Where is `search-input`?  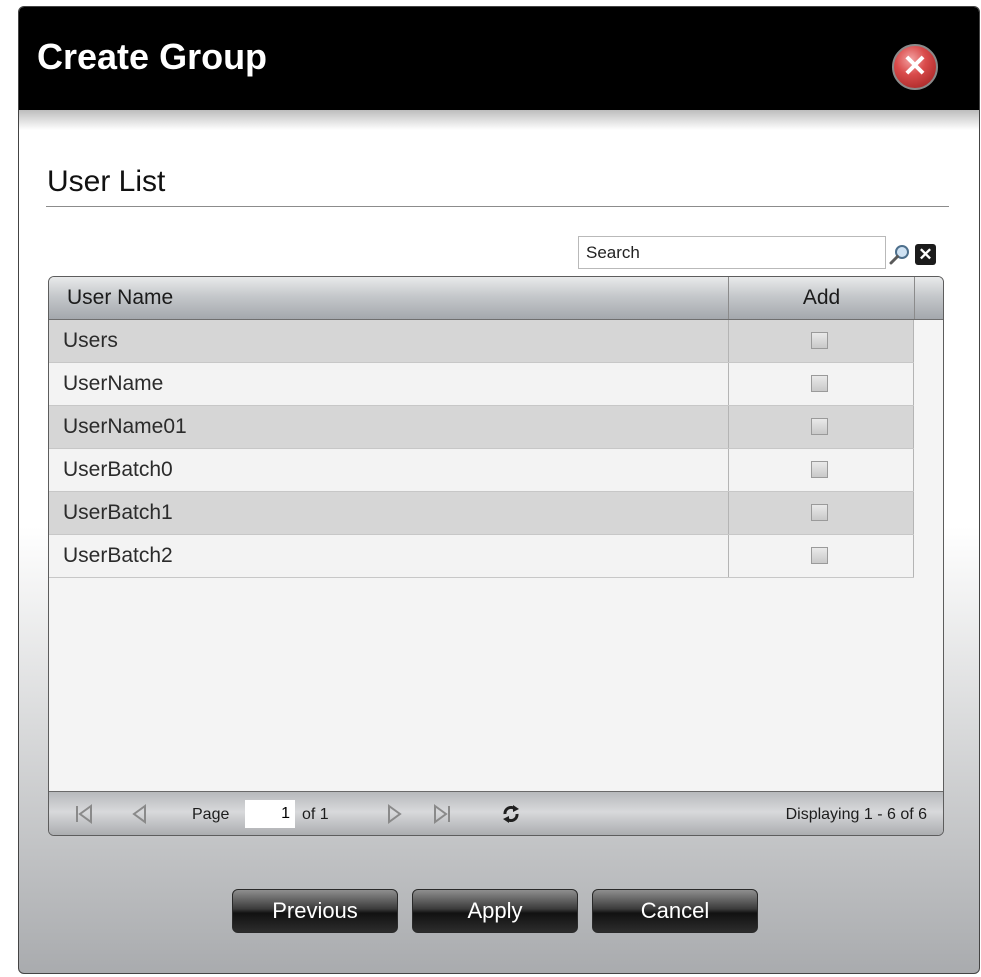 search-input is located at coordinates (732, 252).